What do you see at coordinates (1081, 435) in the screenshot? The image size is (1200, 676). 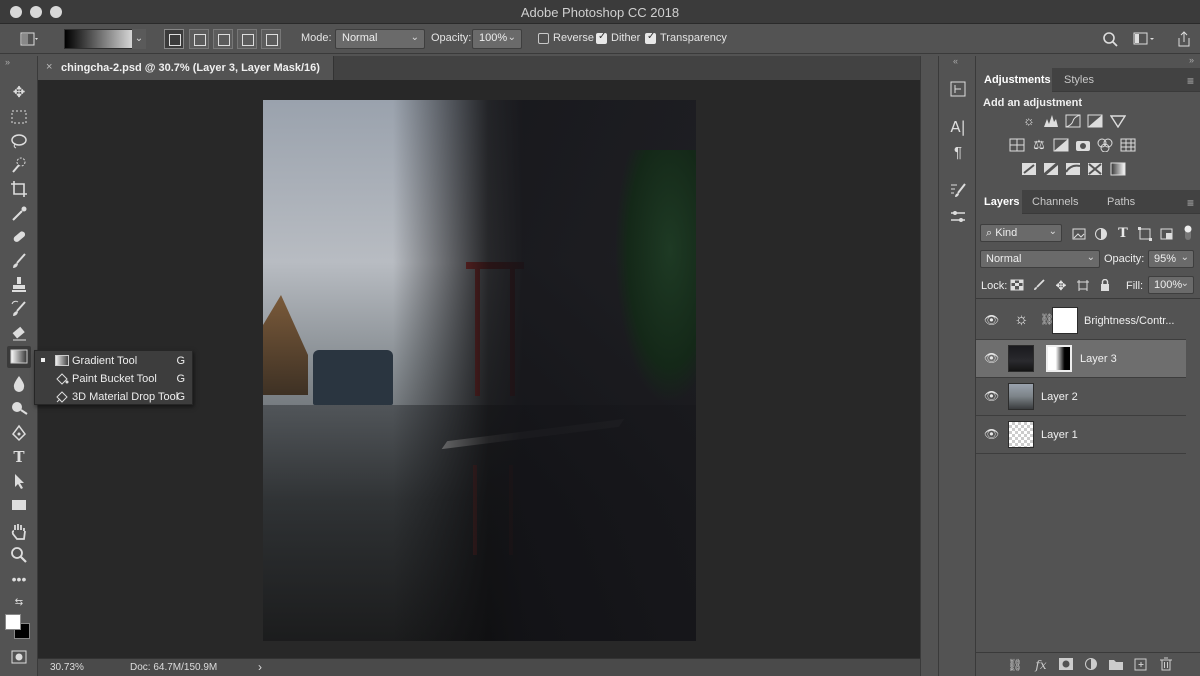 I see `layer-row-layer-1: 👁 Layer 1` at bounding box center [1081, 435].